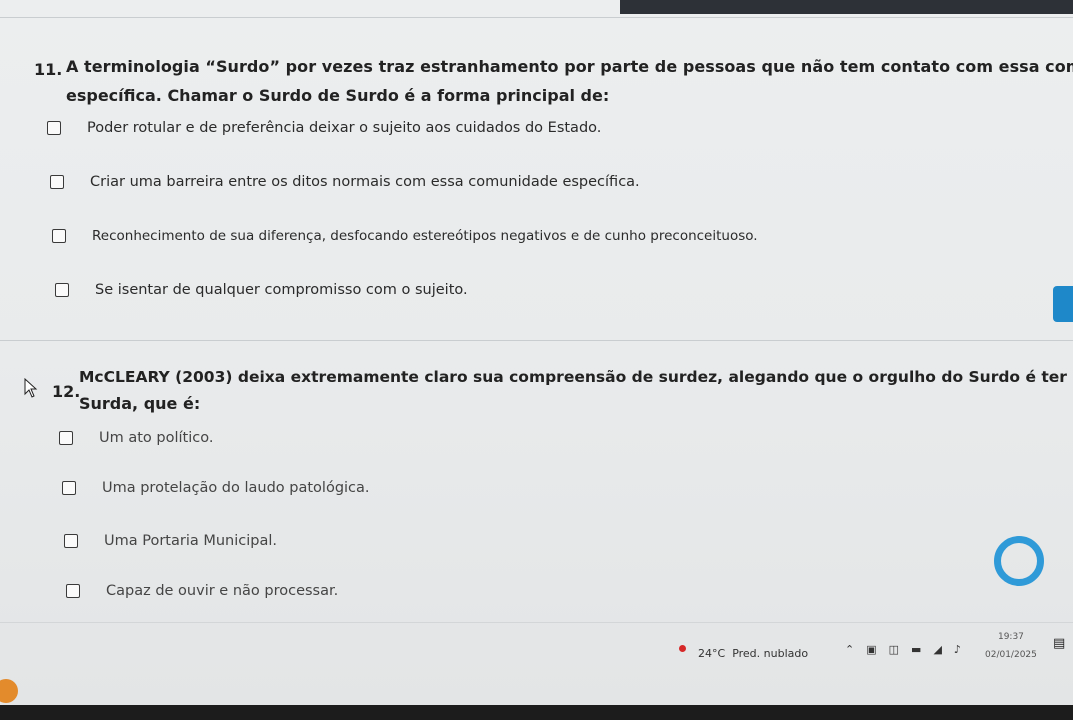 This screenshot has height=720, width=1073. What do you see at coordinates (536, 340) in the screenshot?
I see `question-divider` at bounding box center [536, 340].